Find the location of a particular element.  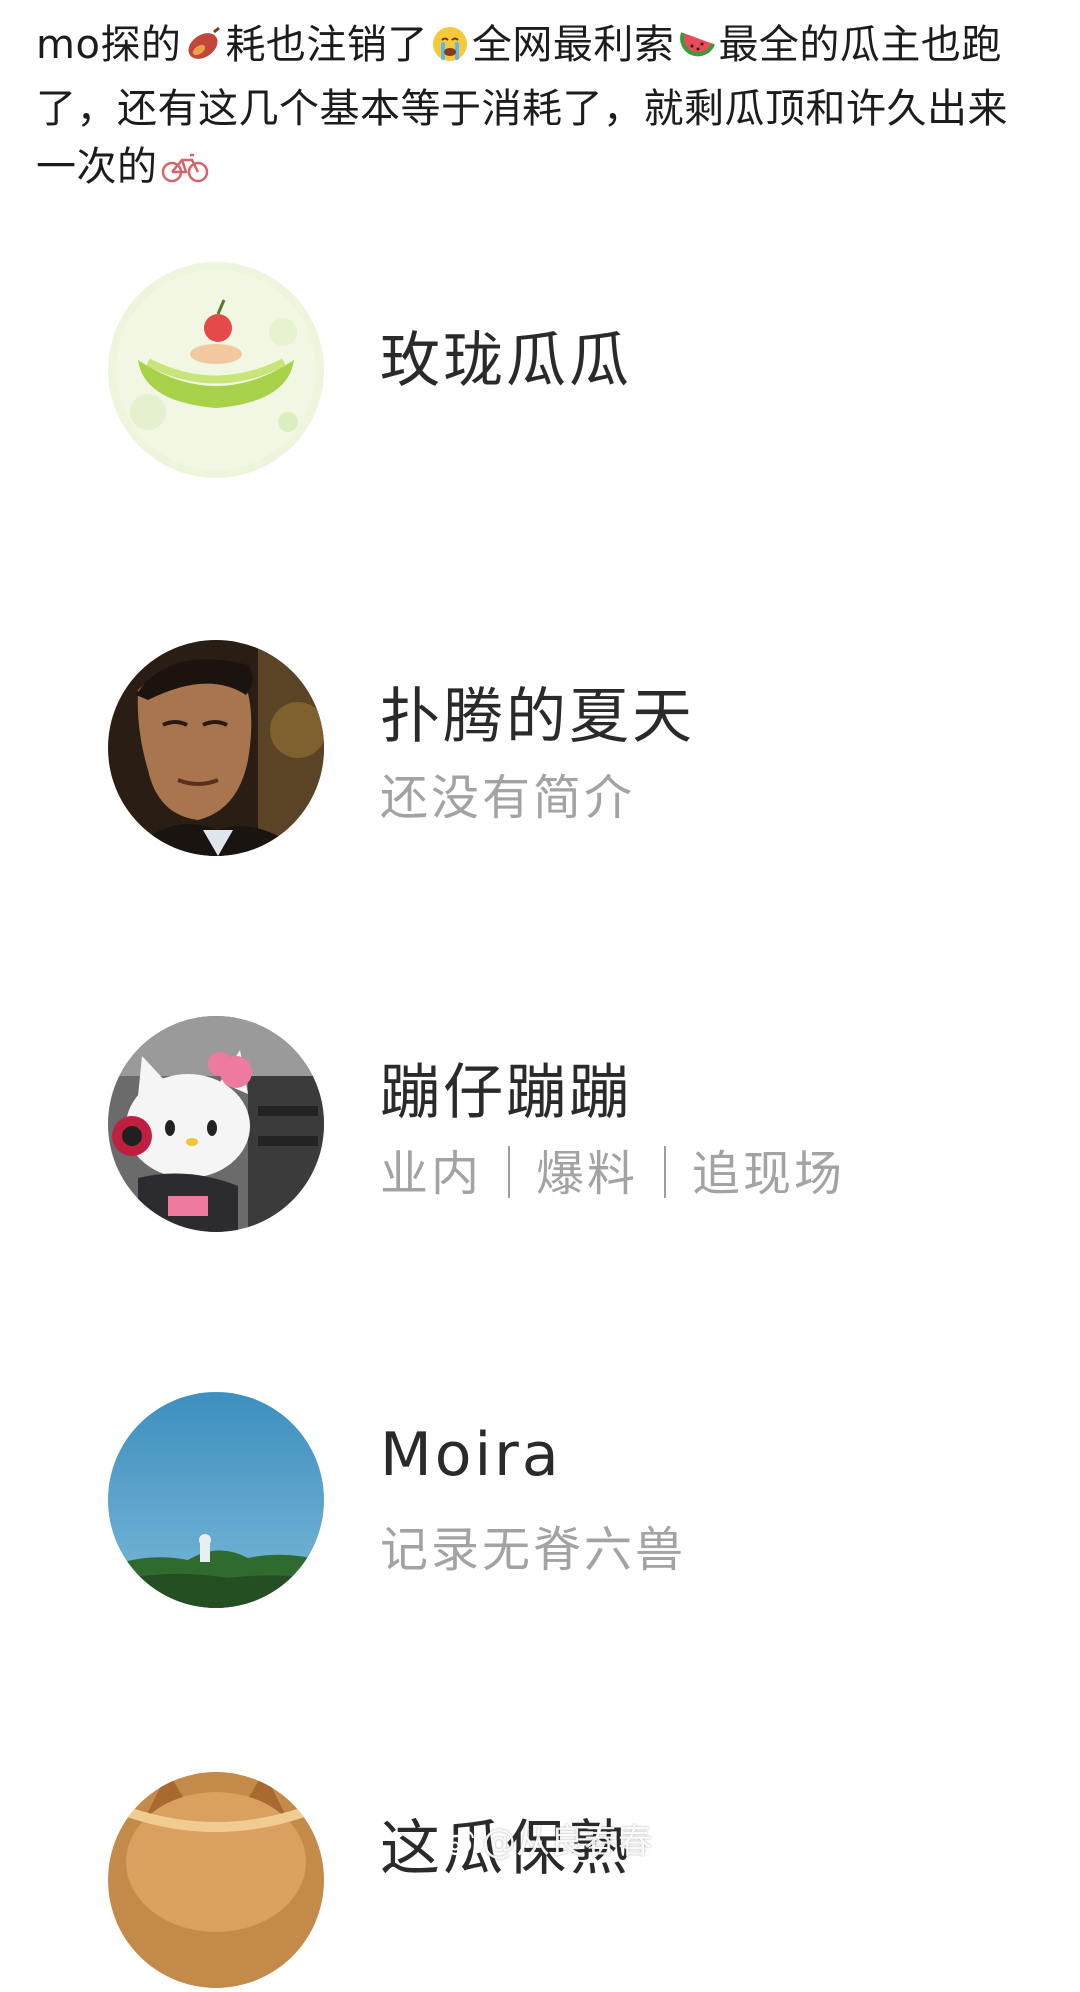

bio-part: 追现场 is located at coordinates (769, 1174).